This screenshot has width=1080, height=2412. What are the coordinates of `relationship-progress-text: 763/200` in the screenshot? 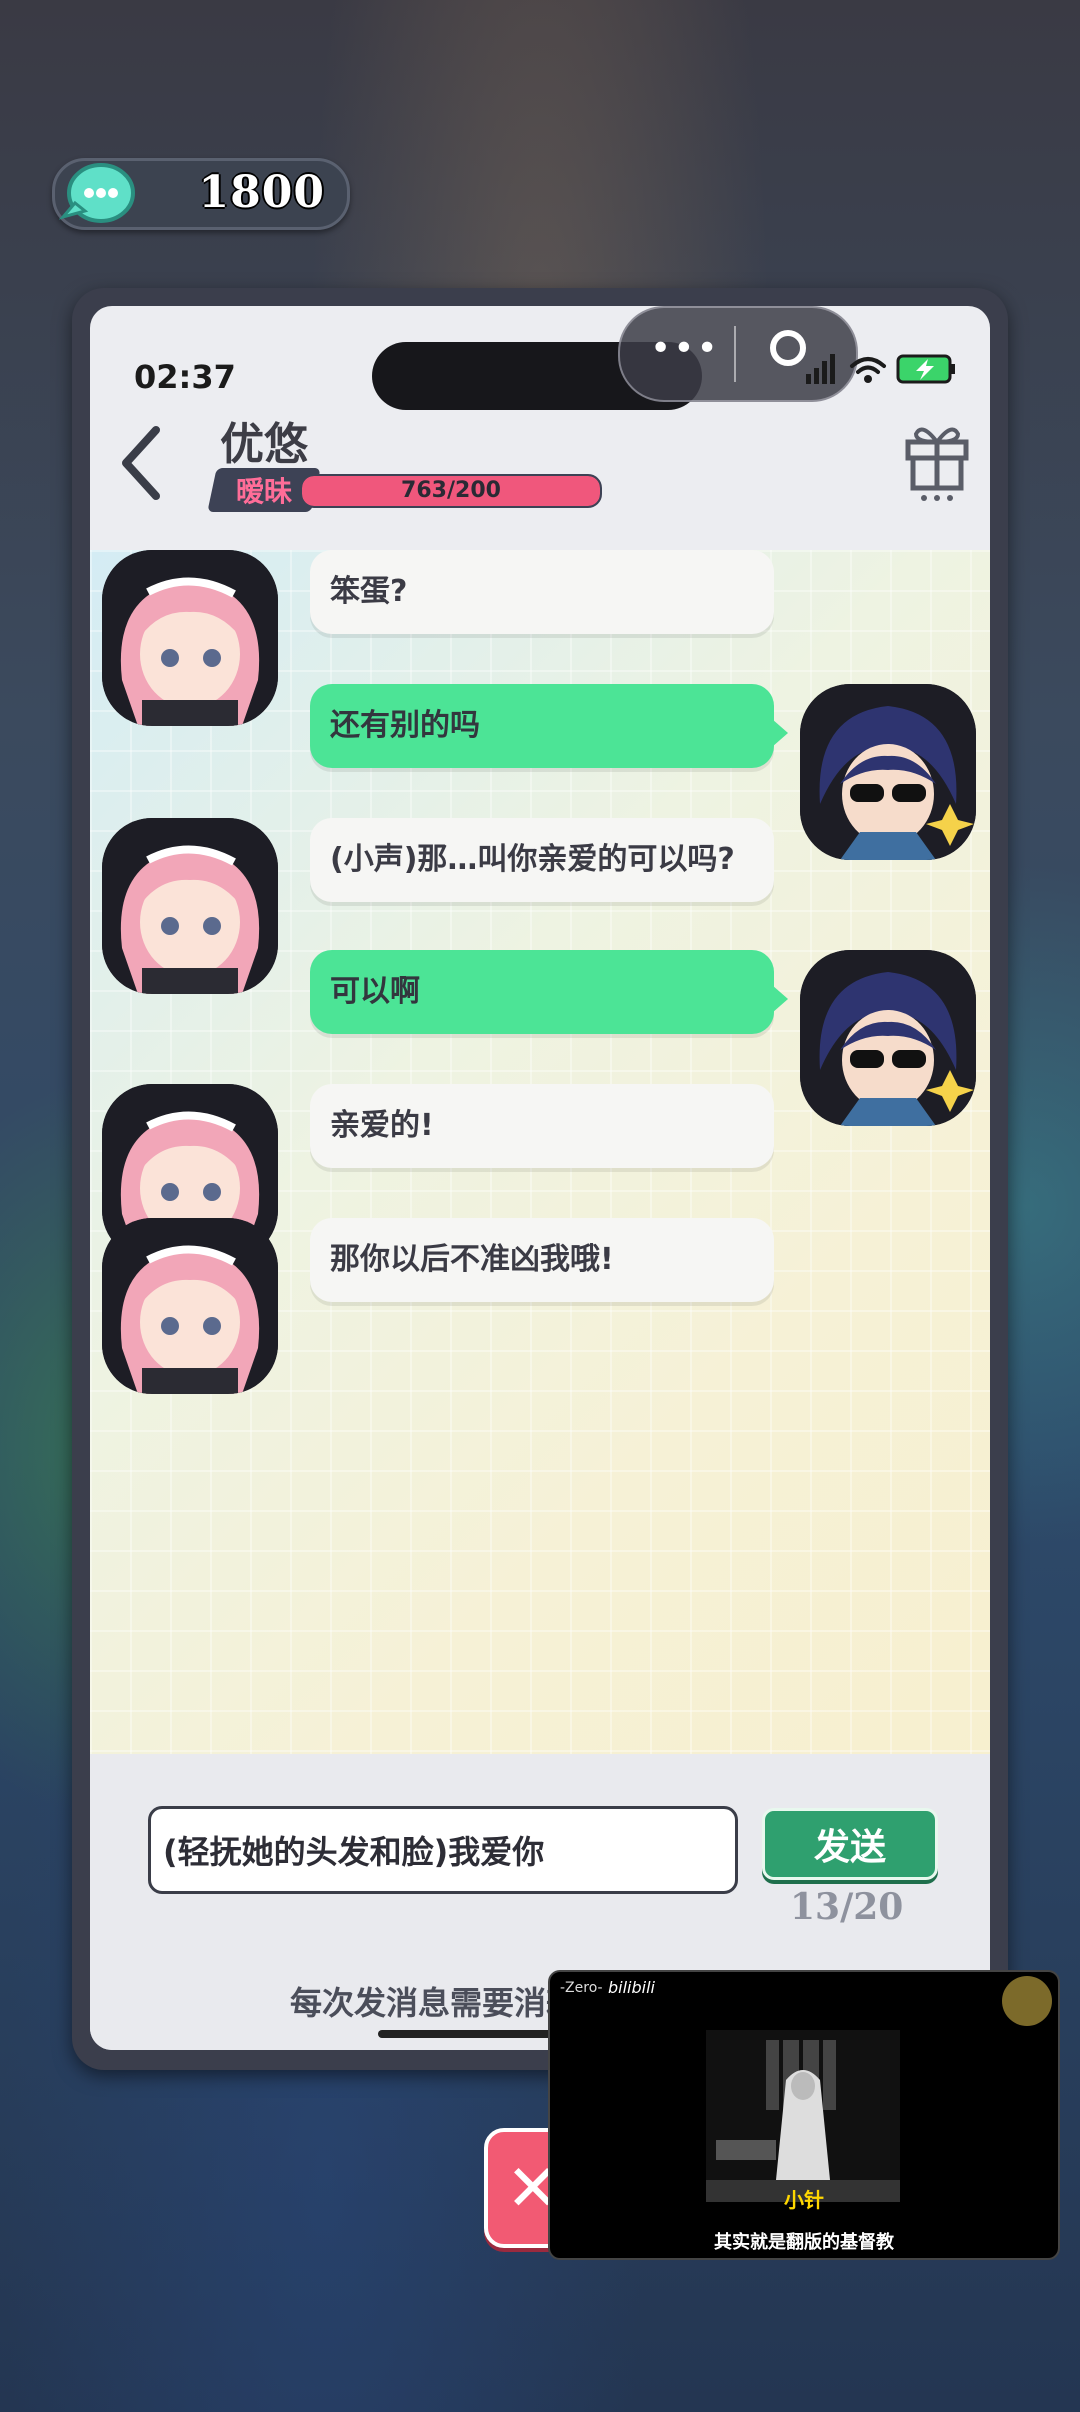 It's located at (451, 490).